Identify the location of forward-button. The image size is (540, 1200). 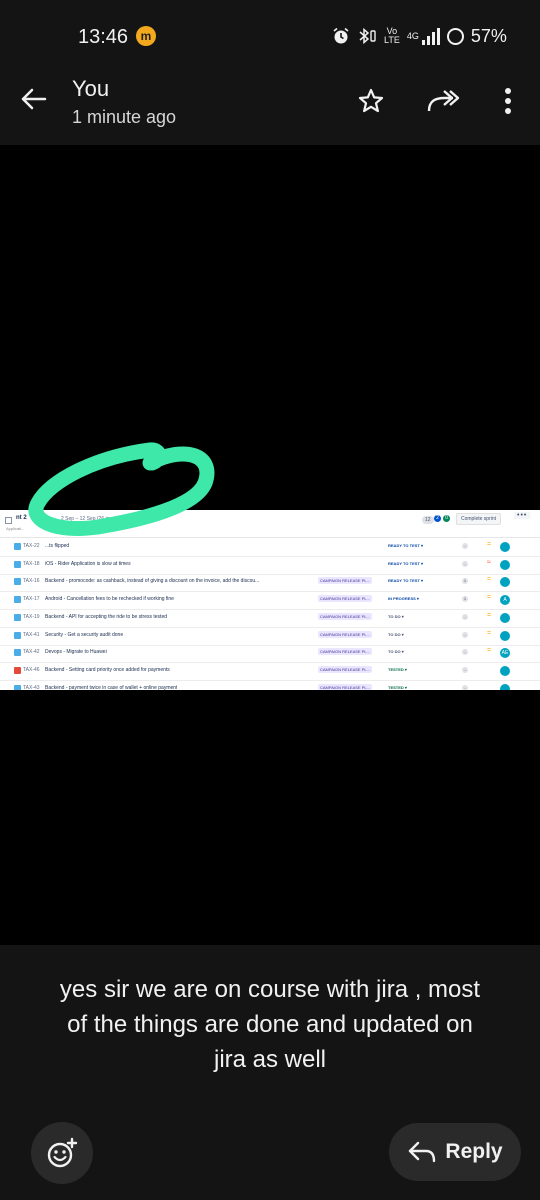
(443, 101).